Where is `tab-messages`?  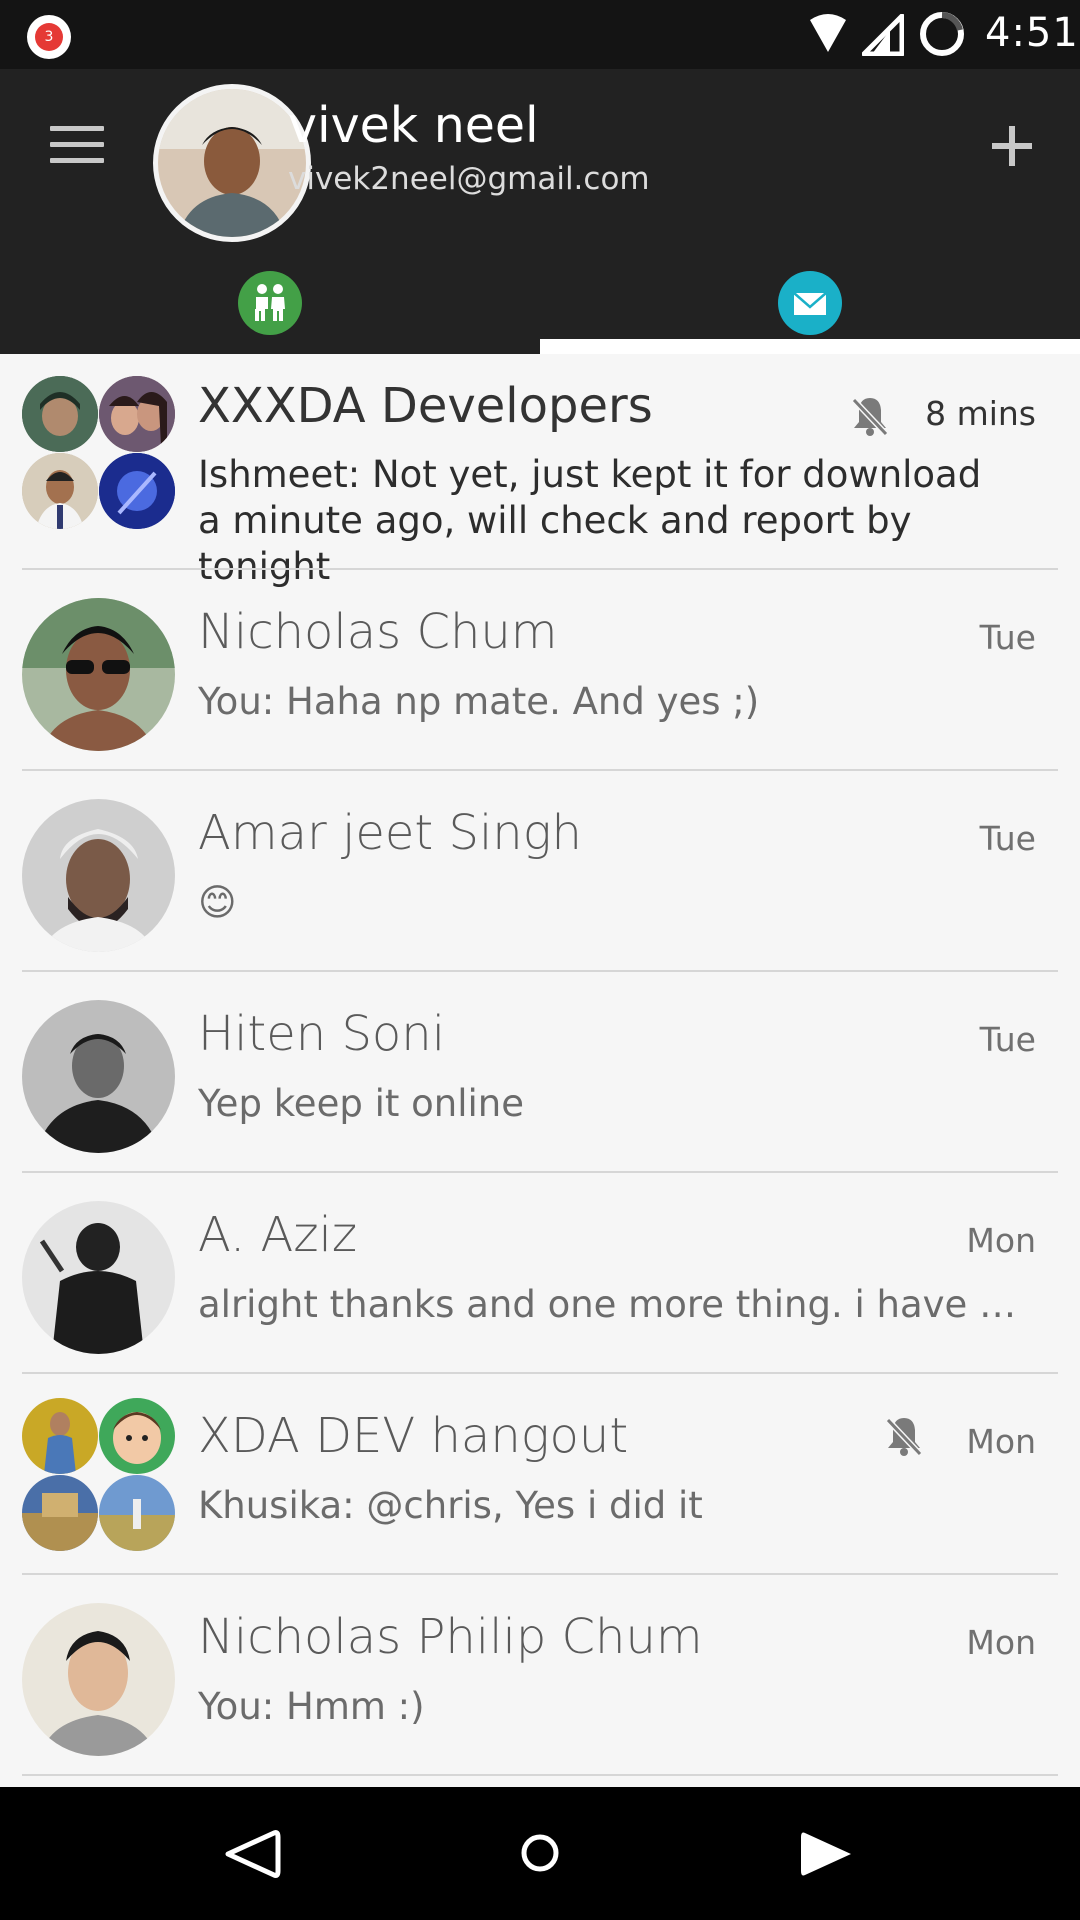 tab-messages is located at coordinates (810, 303).